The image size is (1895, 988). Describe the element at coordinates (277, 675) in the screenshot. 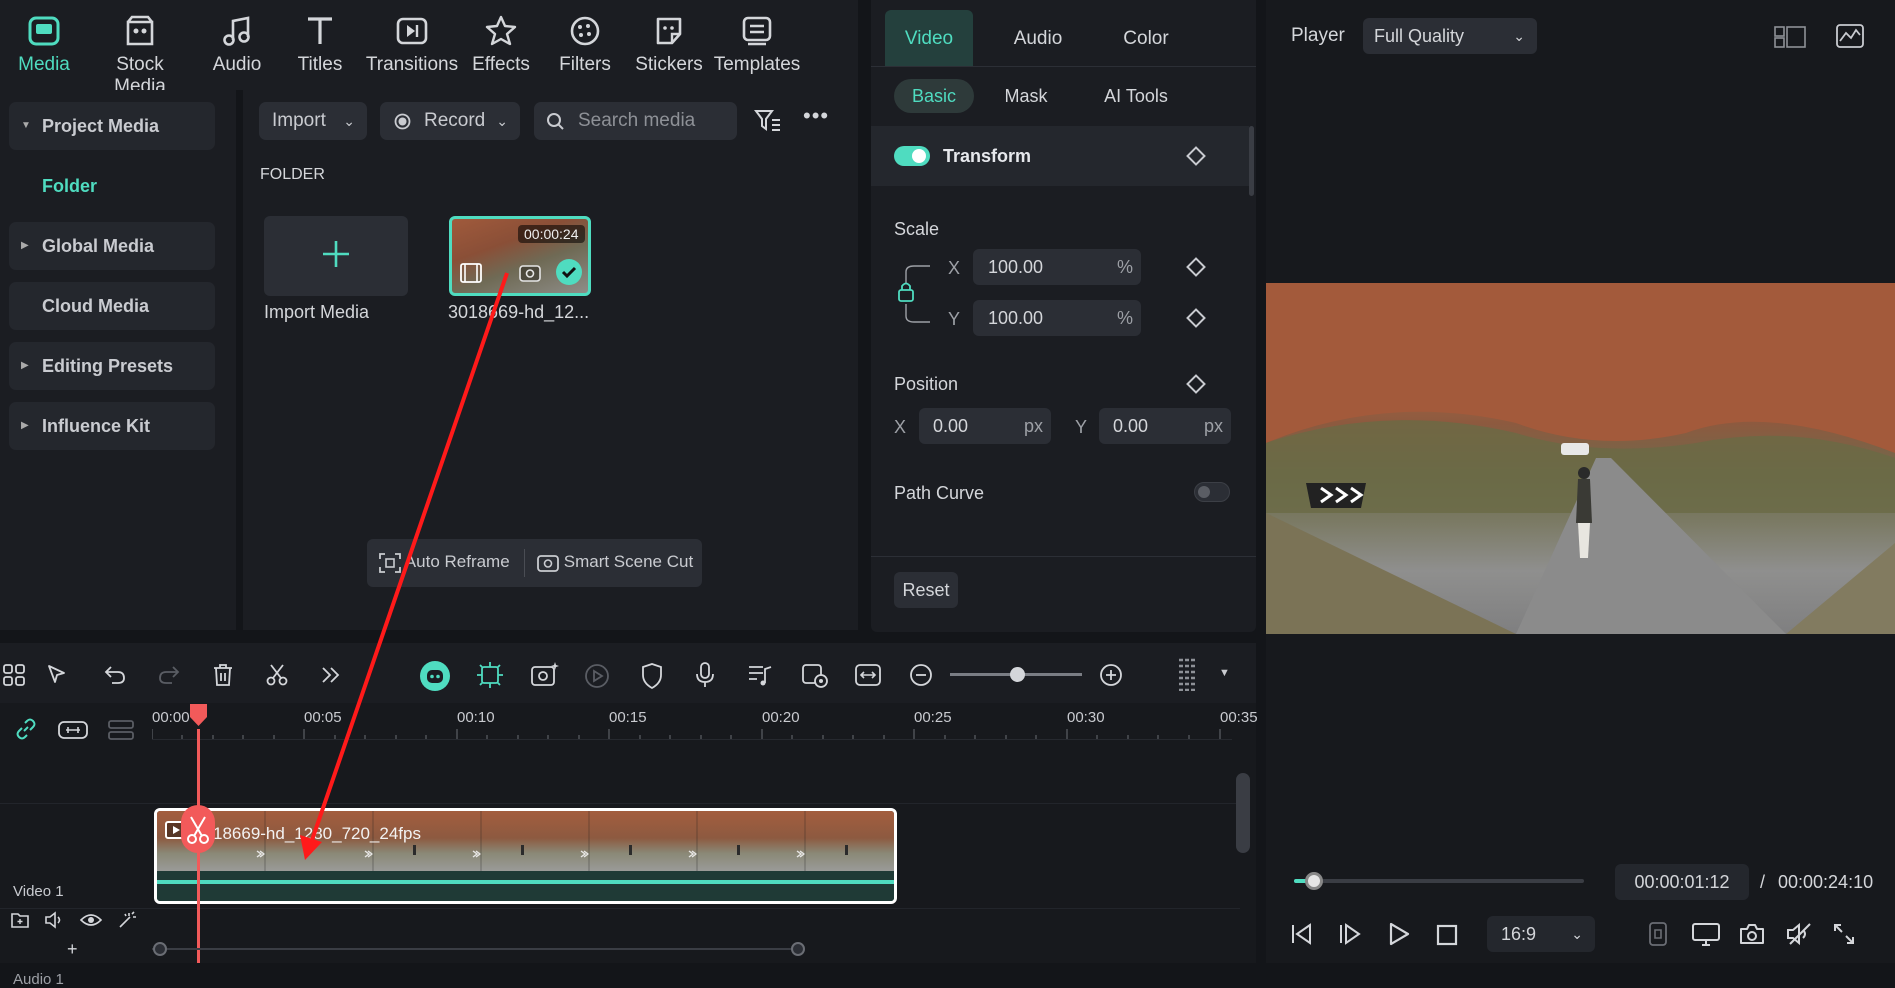

I see `split-scissors-icon` at that location.